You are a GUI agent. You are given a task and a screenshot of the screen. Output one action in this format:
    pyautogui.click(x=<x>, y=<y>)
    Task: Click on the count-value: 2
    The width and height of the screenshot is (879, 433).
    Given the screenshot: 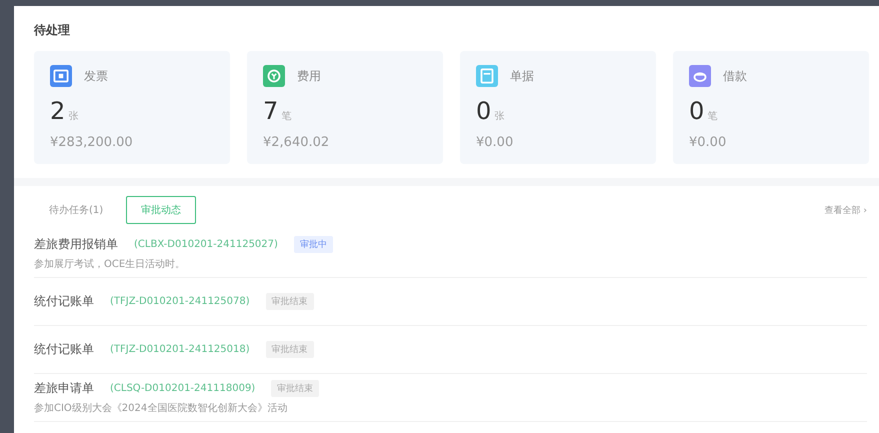 What is the action you would take?
    pyautogui.click(x=58, y=111)
    